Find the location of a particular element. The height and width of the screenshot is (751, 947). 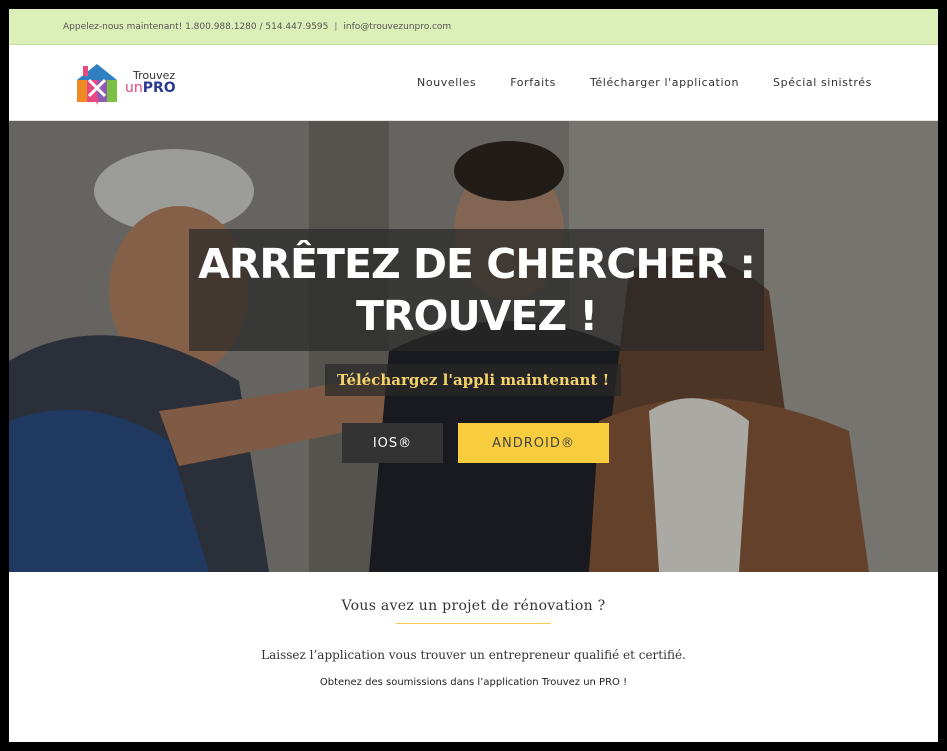

section-title: Vous avez un projet de rénovation ? is located at coordinates (473, 606).